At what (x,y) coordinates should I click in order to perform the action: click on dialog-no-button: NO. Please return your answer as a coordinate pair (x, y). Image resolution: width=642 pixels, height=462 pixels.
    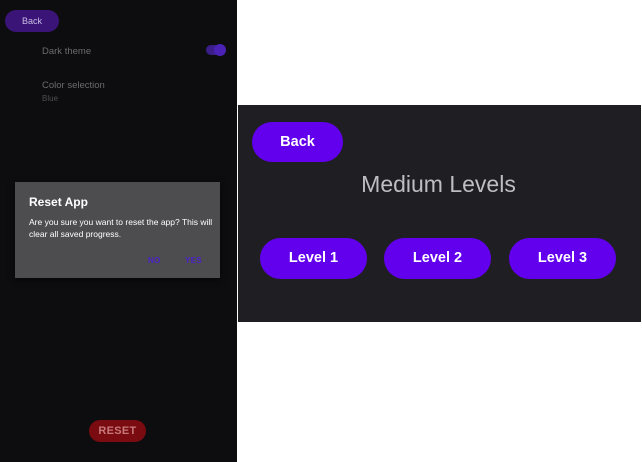
    Looking at the image, I should click on (154, 260).